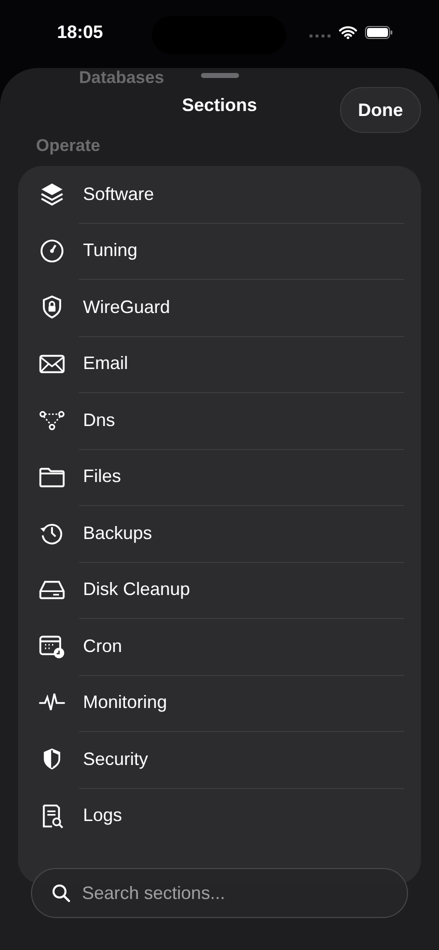 The image size is (439, 950). I want to click on status-time: 18:05, so click(80, 32).